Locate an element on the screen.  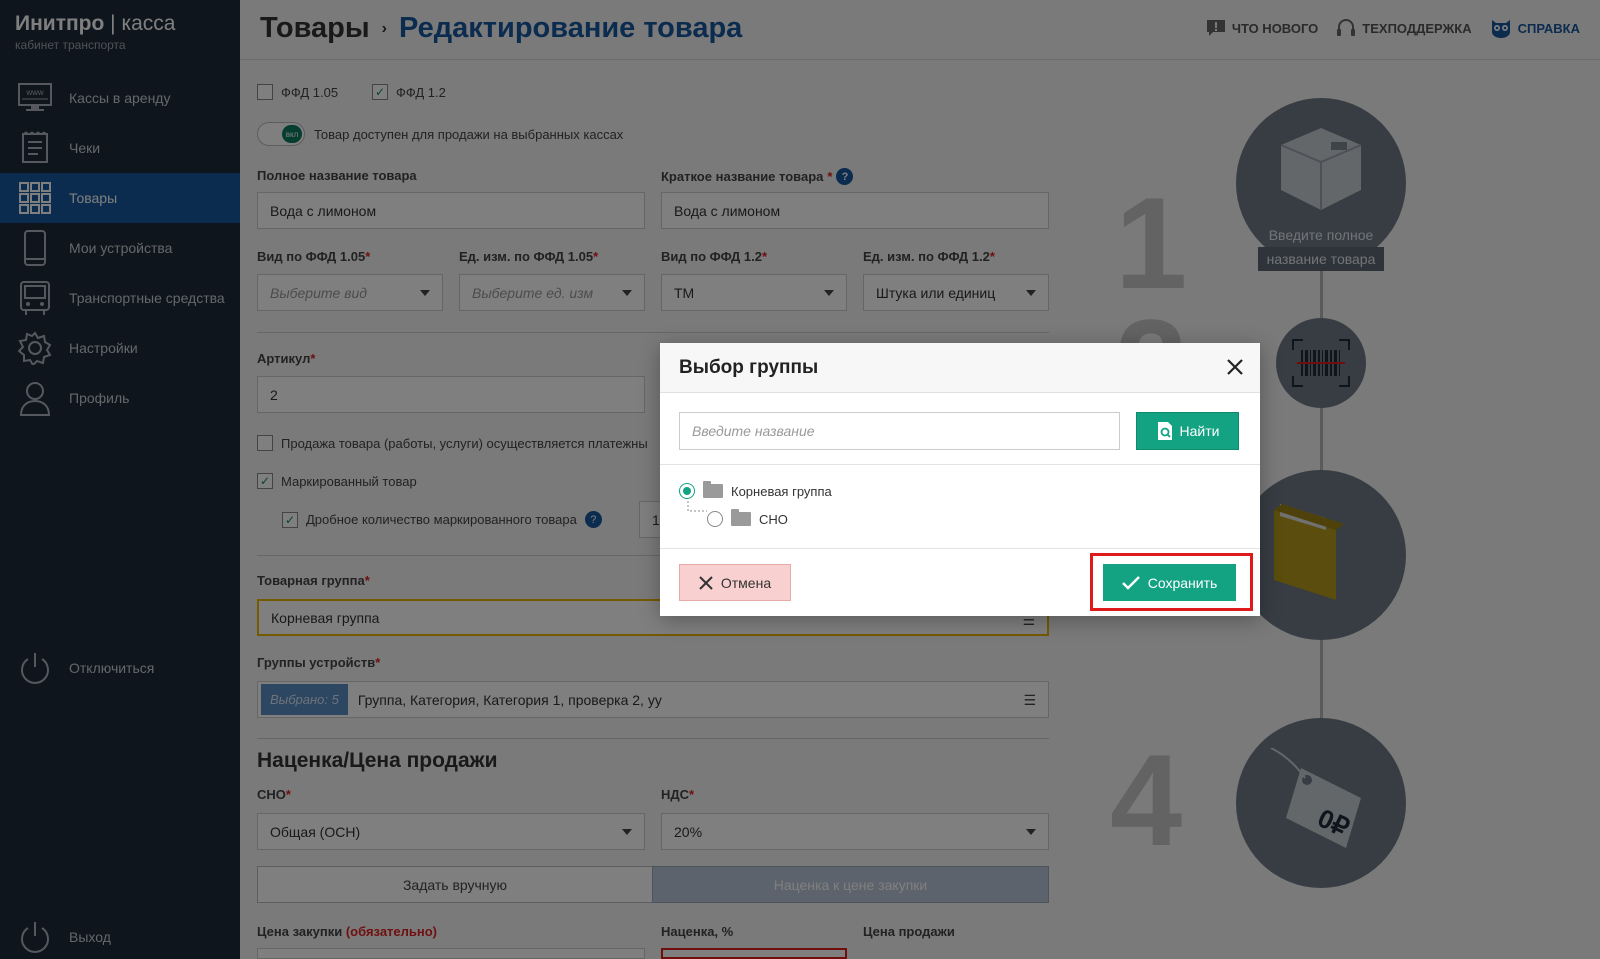
cancel-button: Отмена is located at coordinates (735, 582).